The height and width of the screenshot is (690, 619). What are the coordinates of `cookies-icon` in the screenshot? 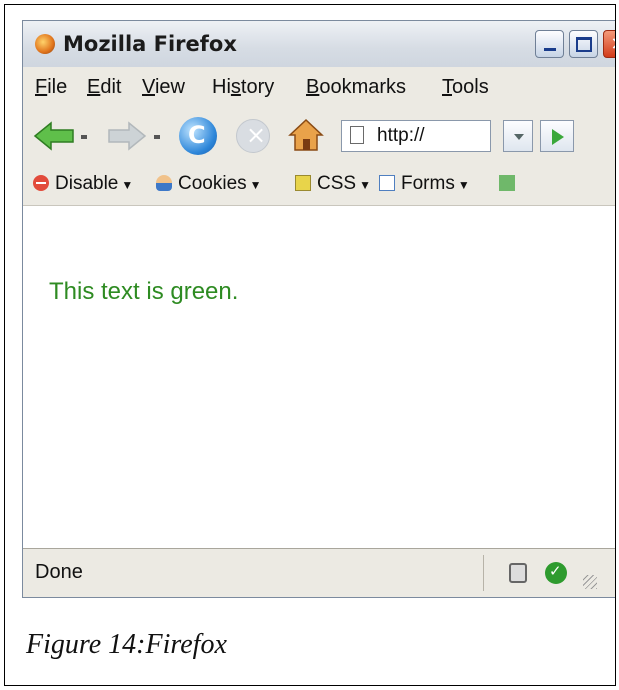 It's located at (164, 183).